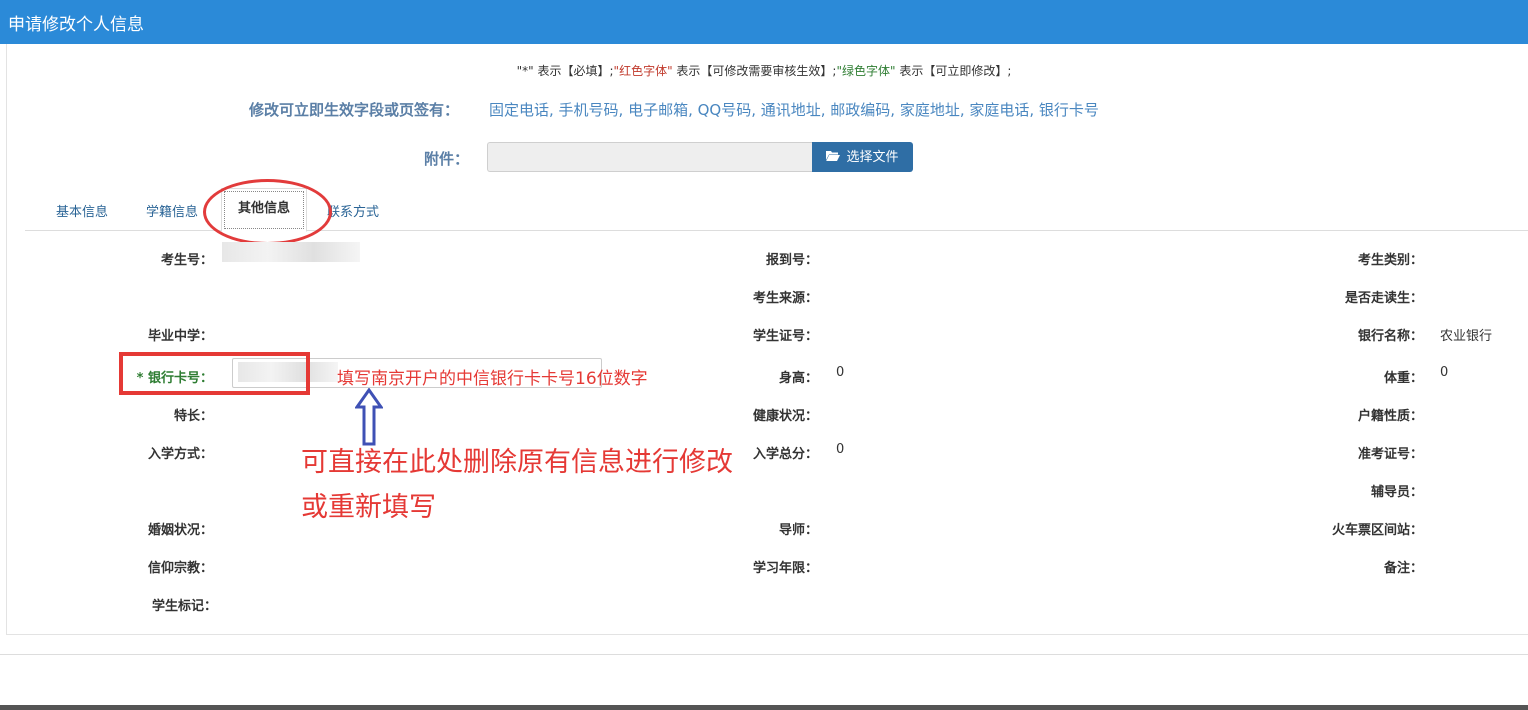  I want to click on bank-card-hint: 填写南京开户的中信银行卡卡号16位数字, so click(492, 379).